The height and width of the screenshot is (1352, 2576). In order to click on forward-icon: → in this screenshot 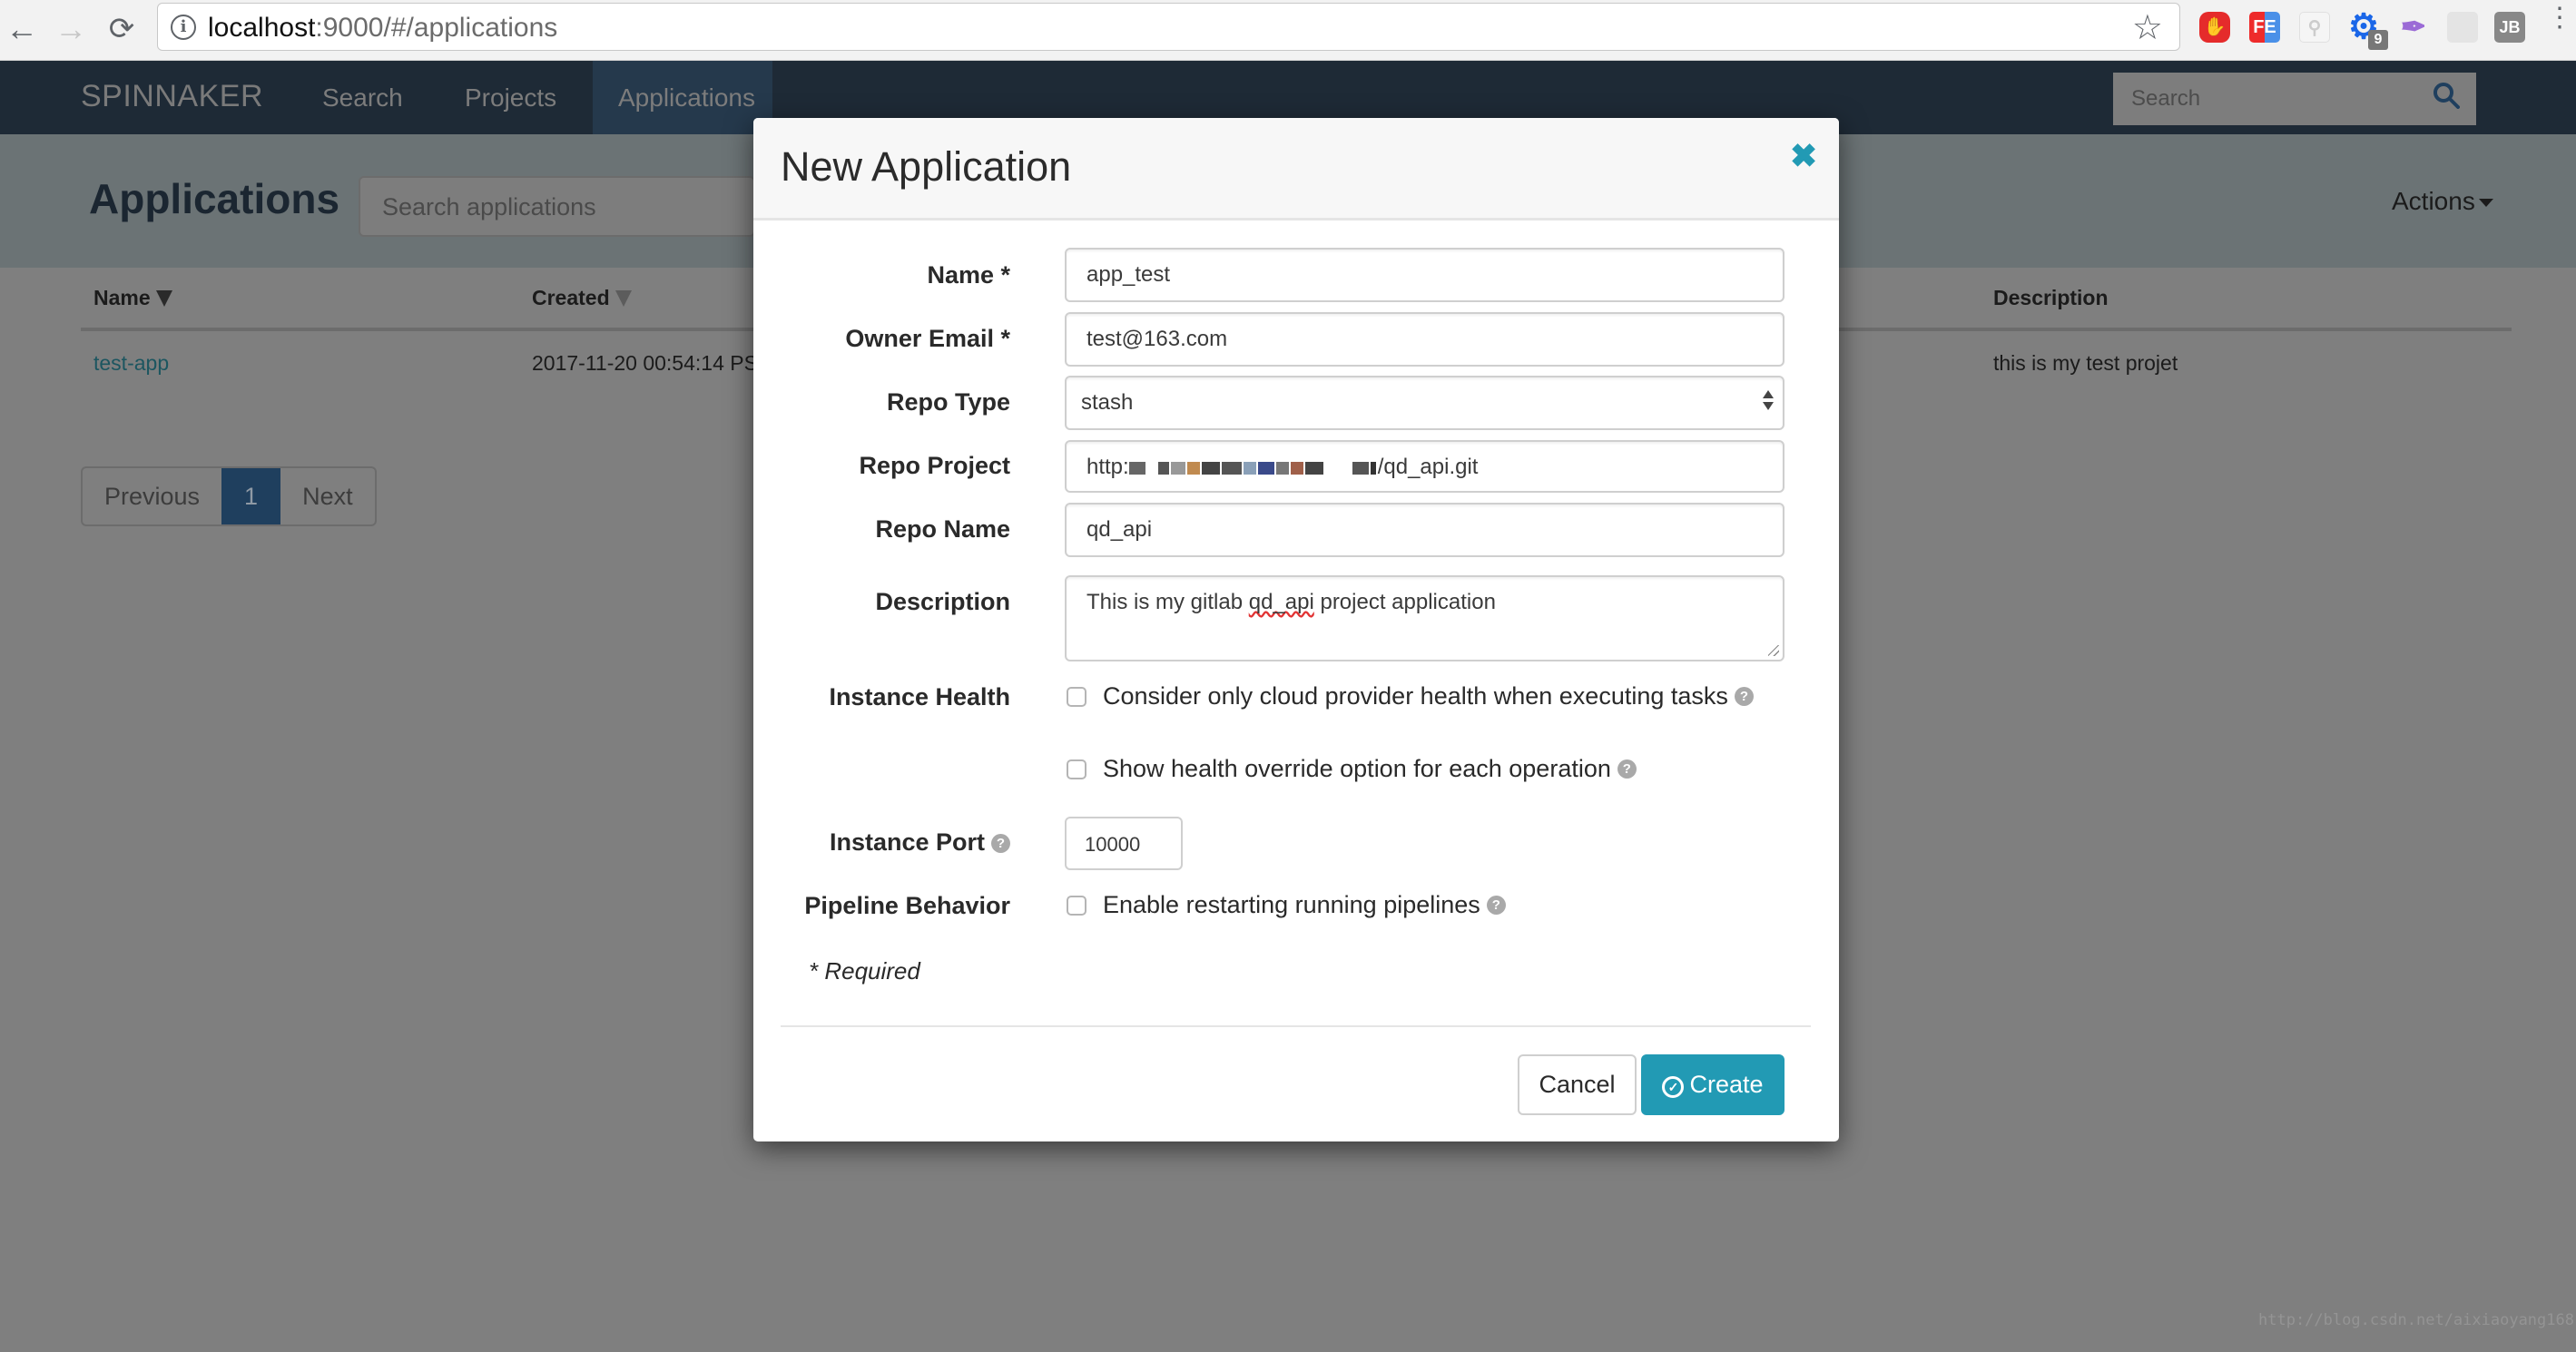, I will do `click(71, 29)`.